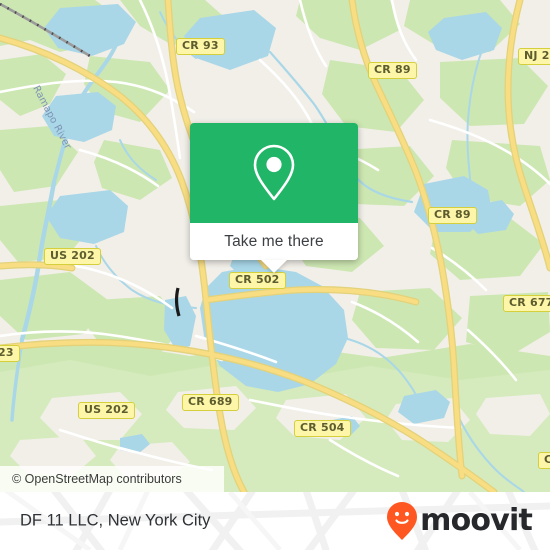 The height and width of the screenshot is (550, 550). Describe the element at coordinates (402, 521) in the screenshot. I see `moovit-smiley-pin-icon` at that location.